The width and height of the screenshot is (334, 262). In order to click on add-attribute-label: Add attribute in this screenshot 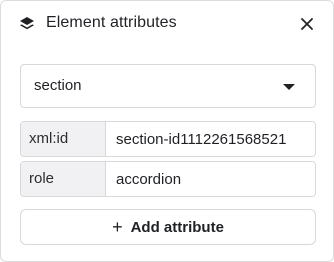, I will do `click(177, 227)`.